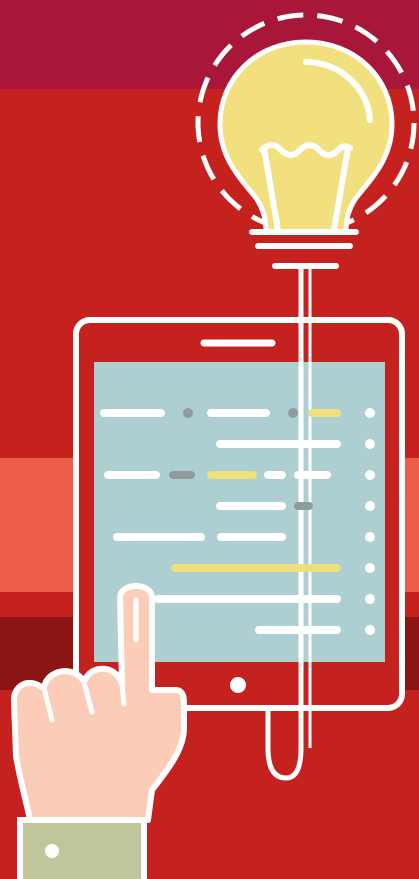 This screenshot has height=879, width=419. I want to click on lightbulb-icon, so click(306, 154).